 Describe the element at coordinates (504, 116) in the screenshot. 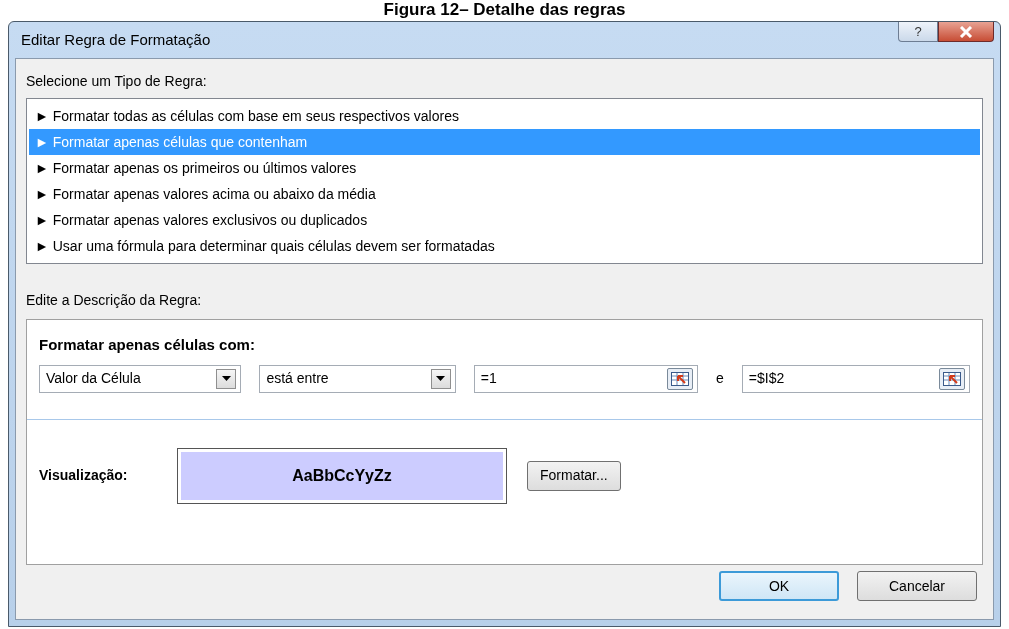

I see `list-item: ► Formatar todas as células com base em seus respectivos valores` at that location.